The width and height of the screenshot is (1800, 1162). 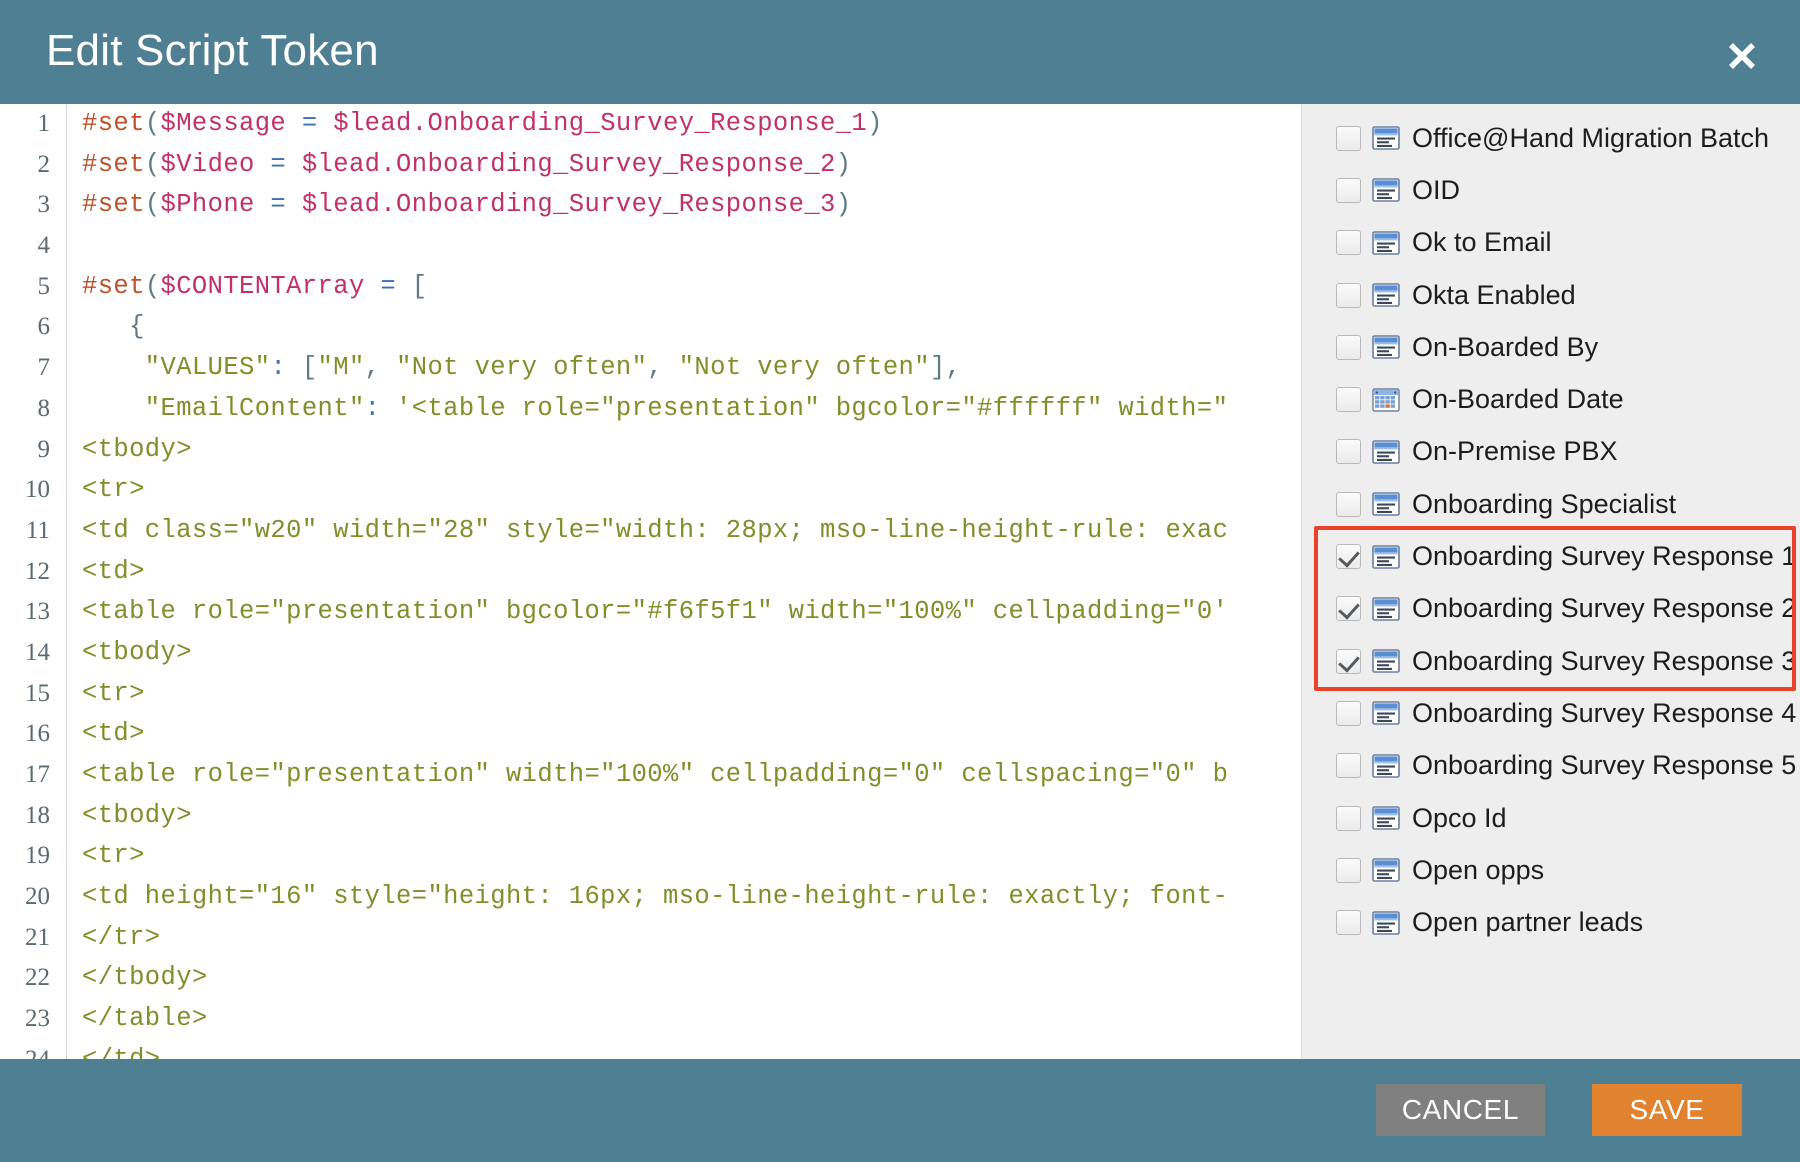 What do you see at coordinates (1460, 1110) in the screenshot?
I see `cancel-button: CANCEL` at bounding box center [1460, 1110].